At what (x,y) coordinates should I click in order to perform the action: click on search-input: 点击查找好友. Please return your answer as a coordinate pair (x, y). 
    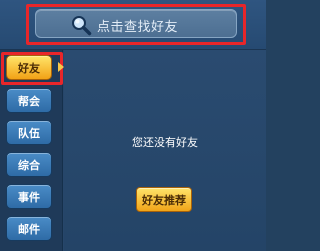
    Looking at the image, I should click on (136, 23).